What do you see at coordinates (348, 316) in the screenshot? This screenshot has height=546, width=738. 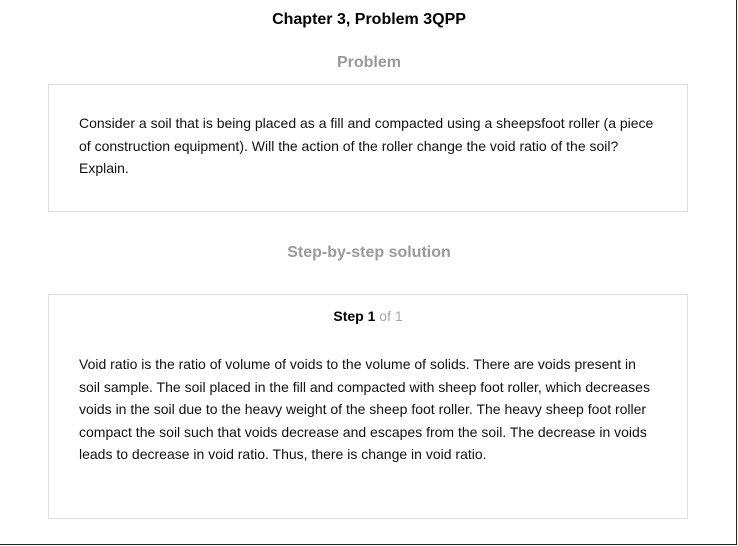 I see `step-word: Step` at bounding box center [348, 316].